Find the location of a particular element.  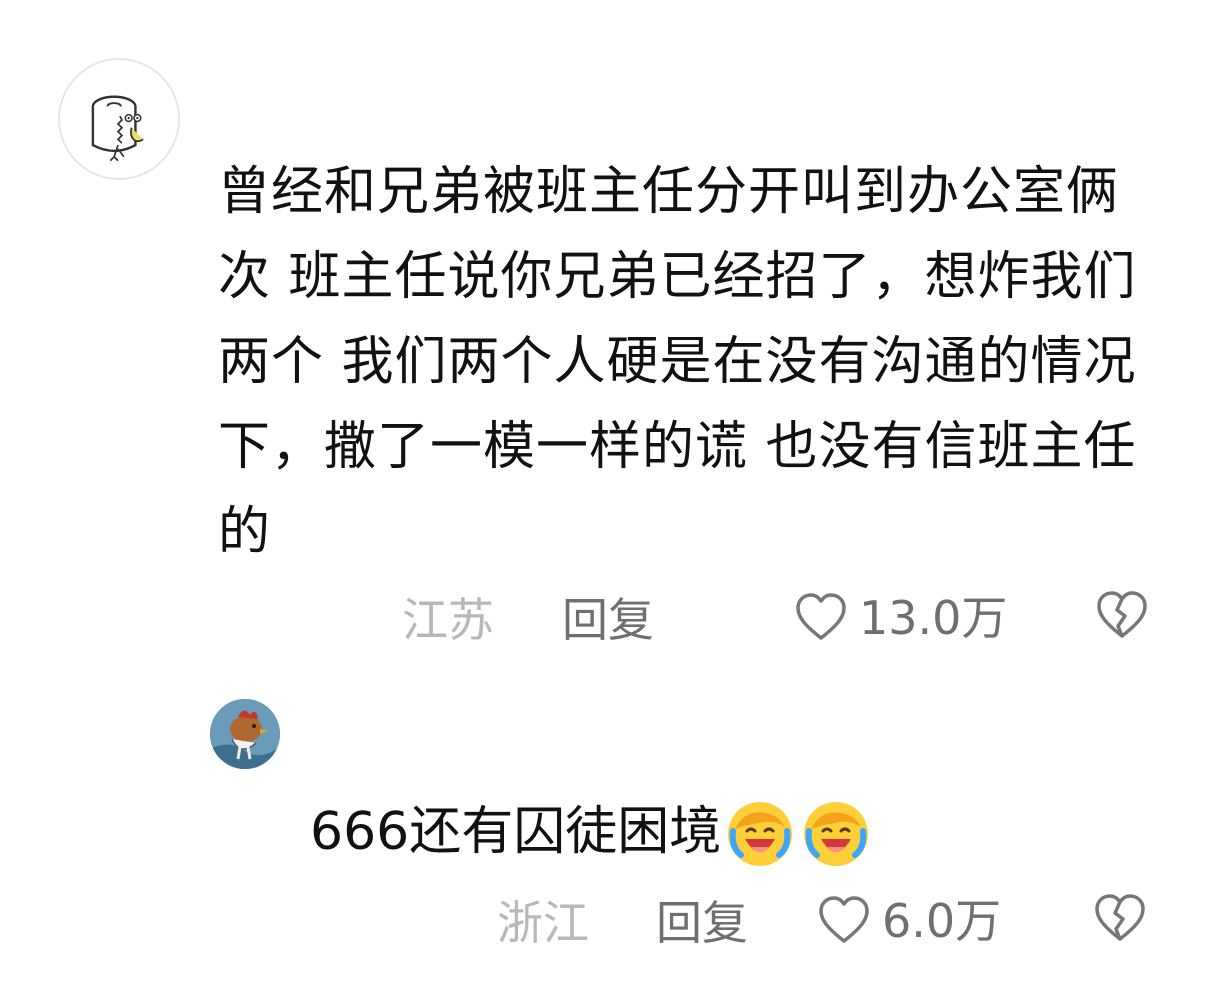

rooster-avatar-icon is located at coordinates (245, 734).